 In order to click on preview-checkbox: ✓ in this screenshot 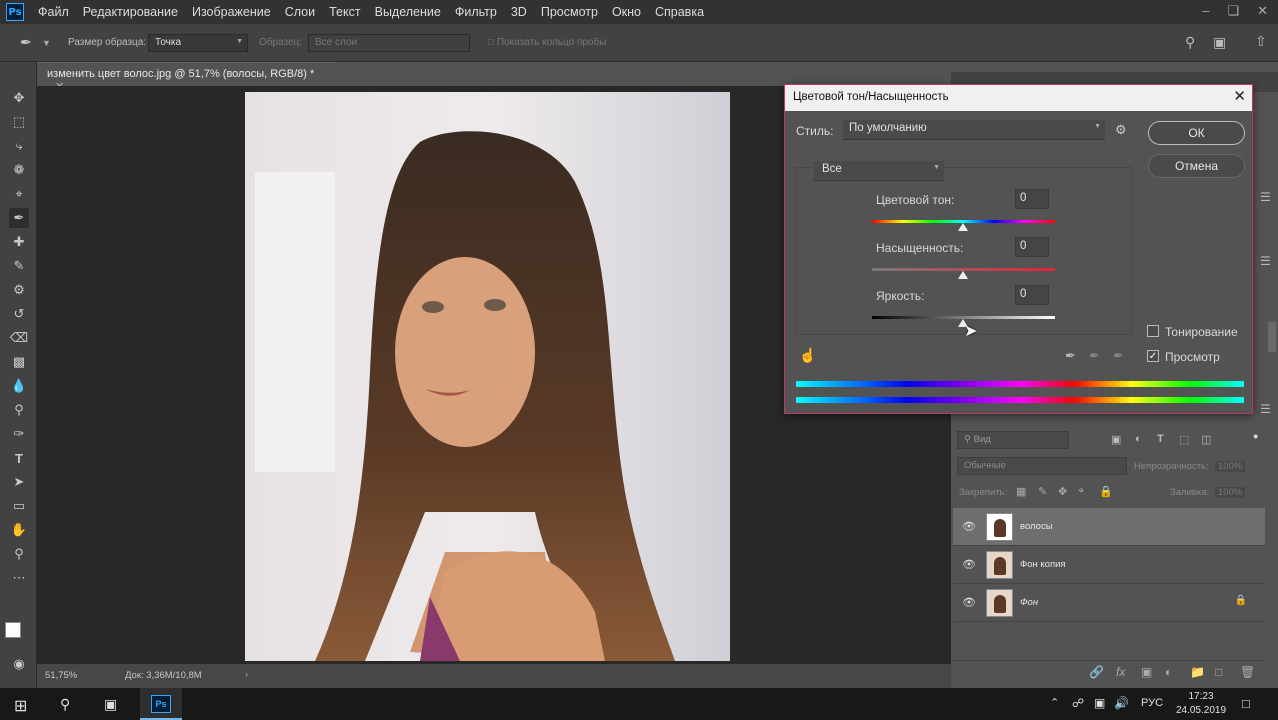, I will do `click(1153, 356)`.